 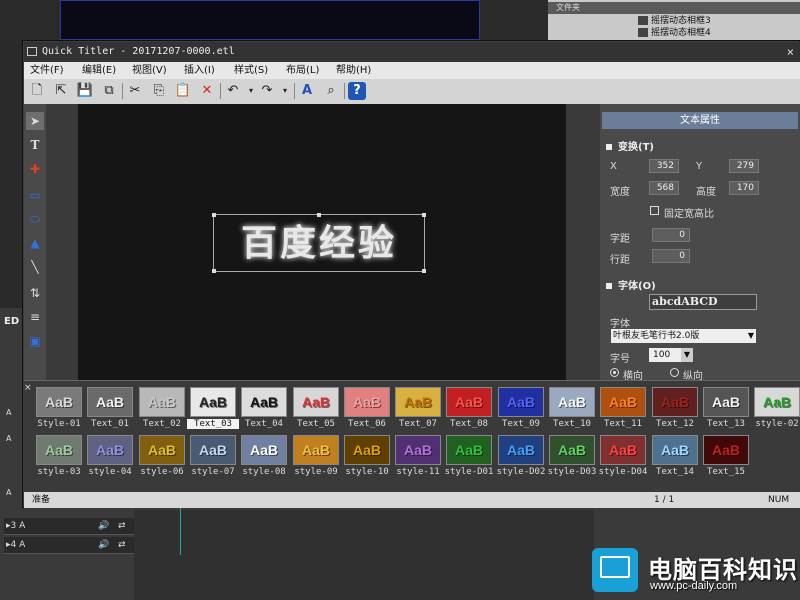 I want to click on rectangle-icon: ▭, so click(x=35, y=195).